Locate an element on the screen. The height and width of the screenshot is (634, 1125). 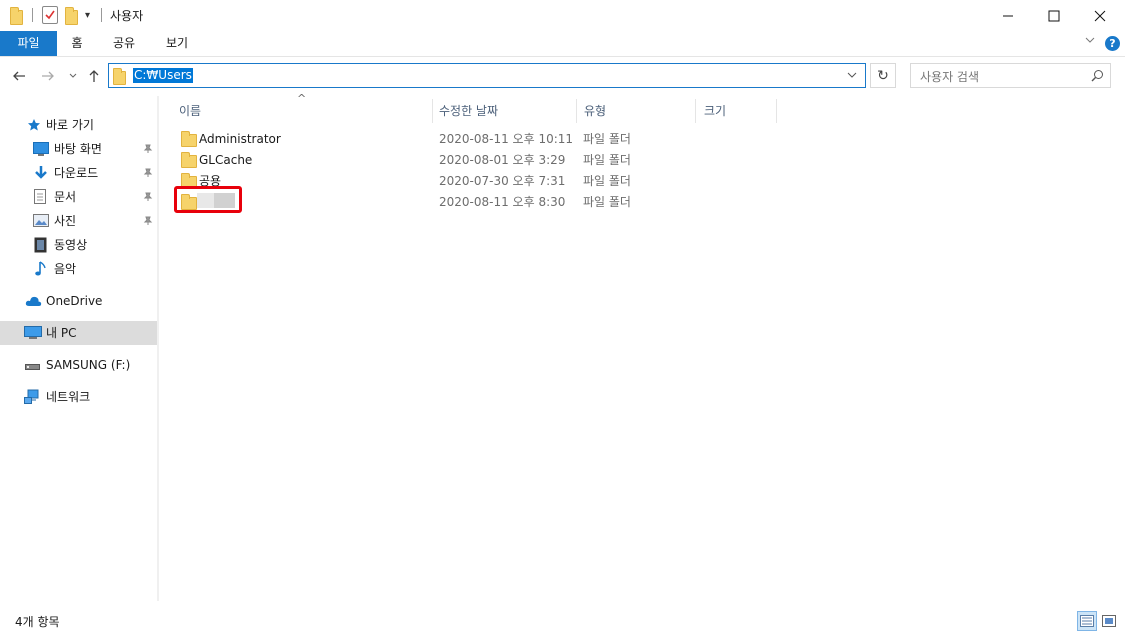
file-name: Administrator is located at coordinates (240, 139).